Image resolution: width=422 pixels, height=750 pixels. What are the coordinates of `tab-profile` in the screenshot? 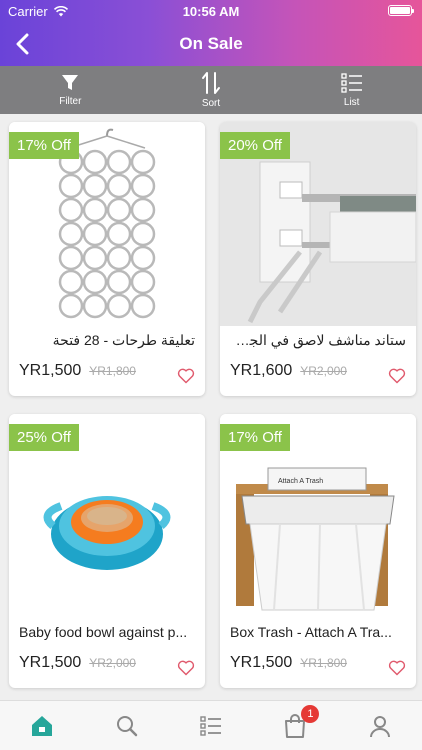 It's located at (380, 725).